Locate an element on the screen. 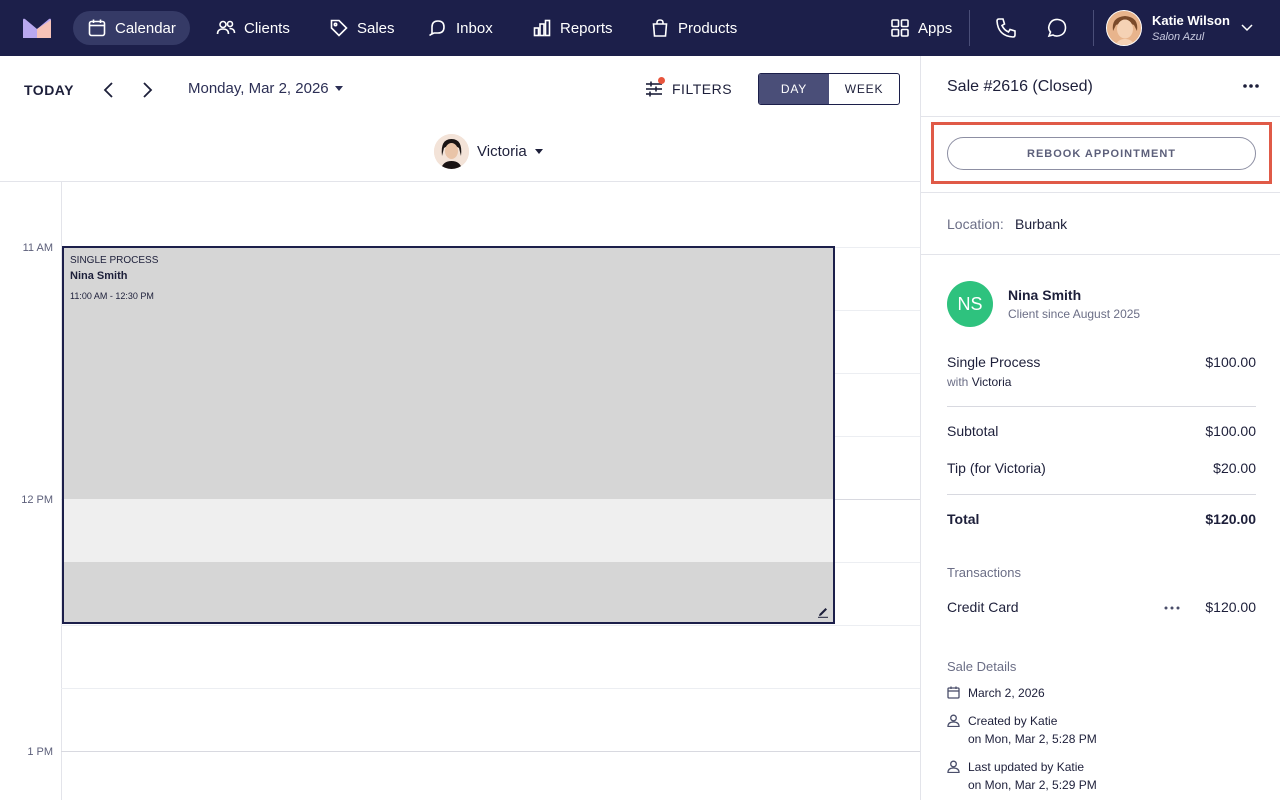 This screenshot has width=1280, height=800. client-avatar: NS is located at coordinates (970, 304).